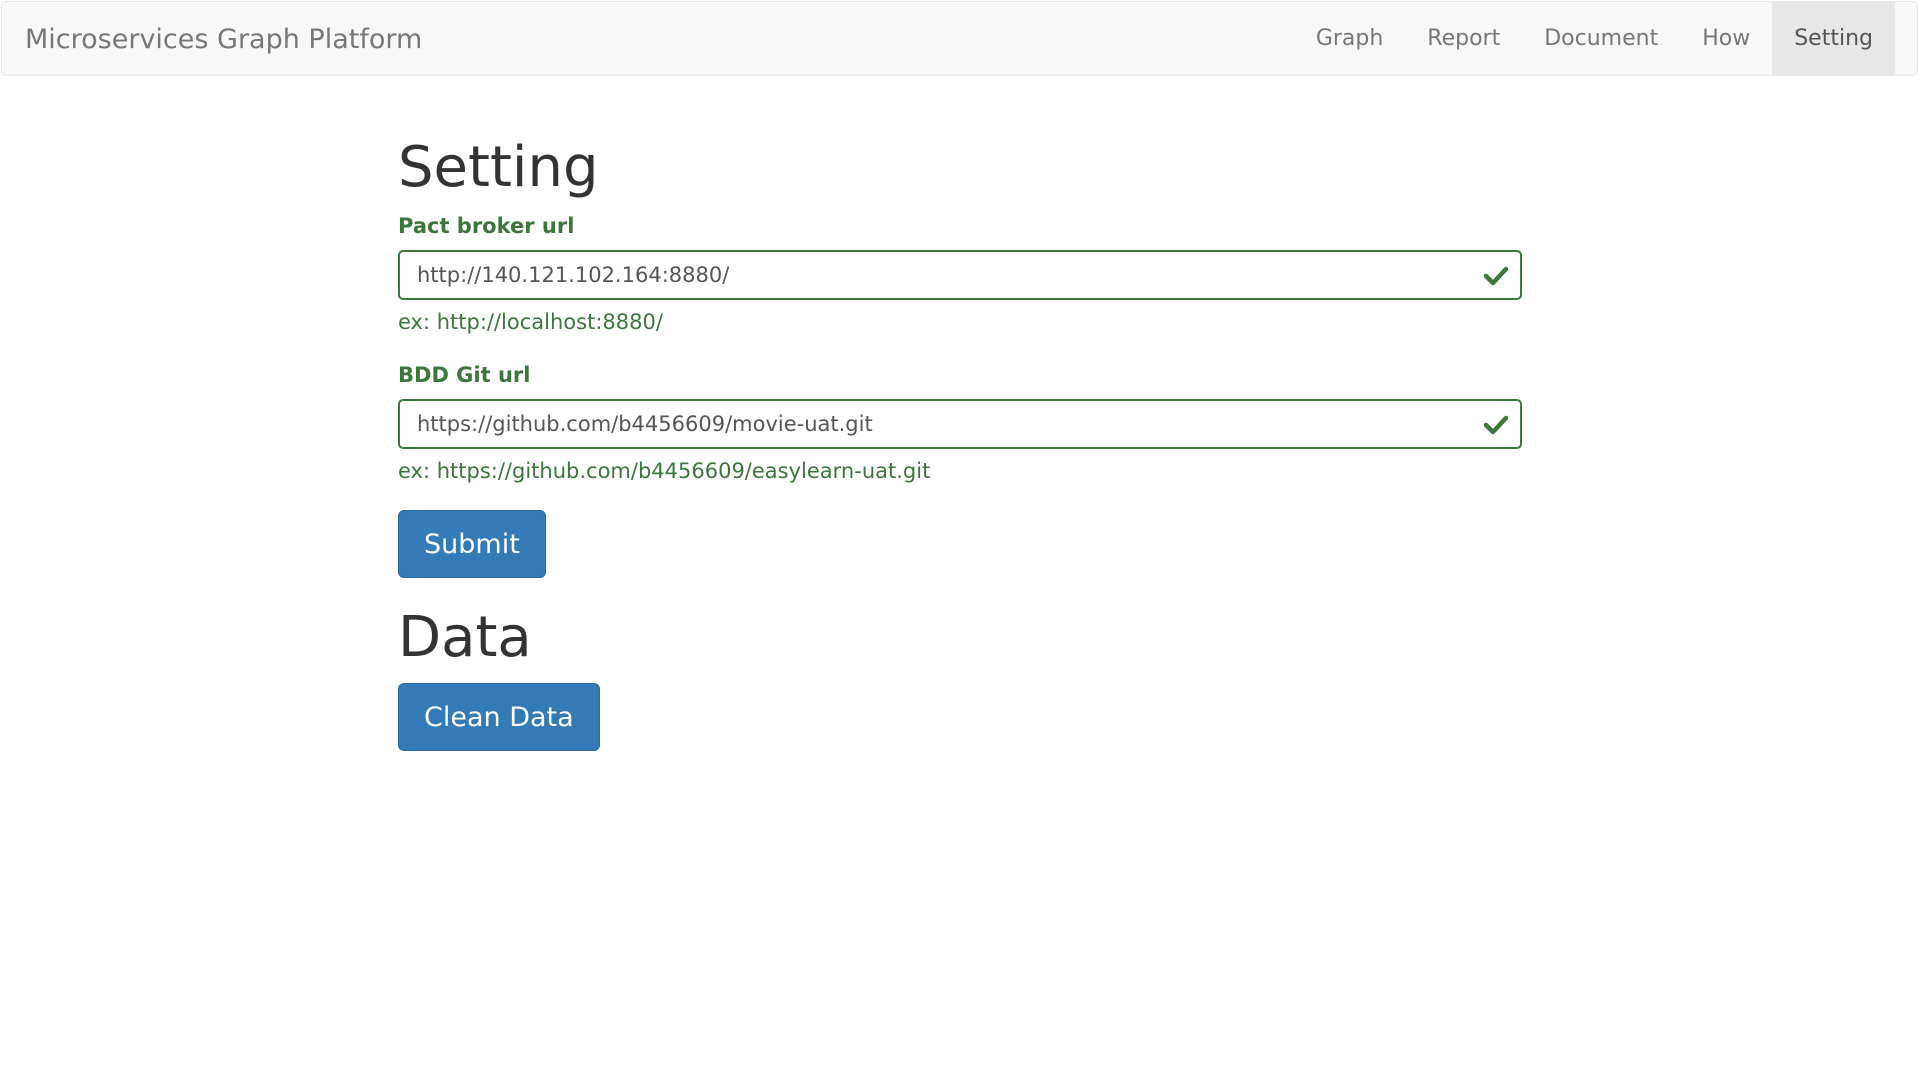 The height and width of the screenshot is (1080, 1920). What do you see at coordinates (464, 375) in the screenshot?
I see `bdd-git-label: BDD Git url` at bounding box center [464, 375].